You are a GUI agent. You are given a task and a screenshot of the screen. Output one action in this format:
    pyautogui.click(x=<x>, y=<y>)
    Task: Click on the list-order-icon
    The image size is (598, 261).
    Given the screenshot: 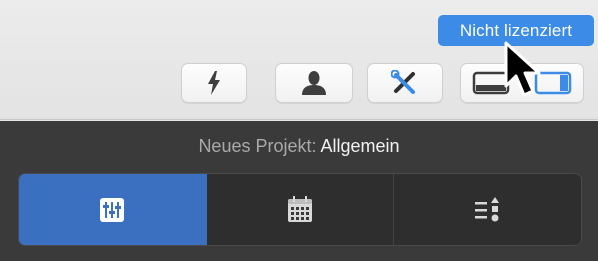 What is the action you would take?
    pyautogui.click(x=486, y=208)
    